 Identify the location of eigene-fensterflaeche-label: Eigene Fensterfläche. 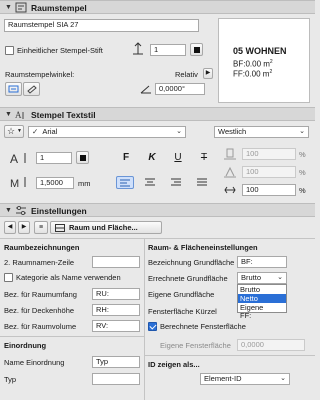
(195, 345).